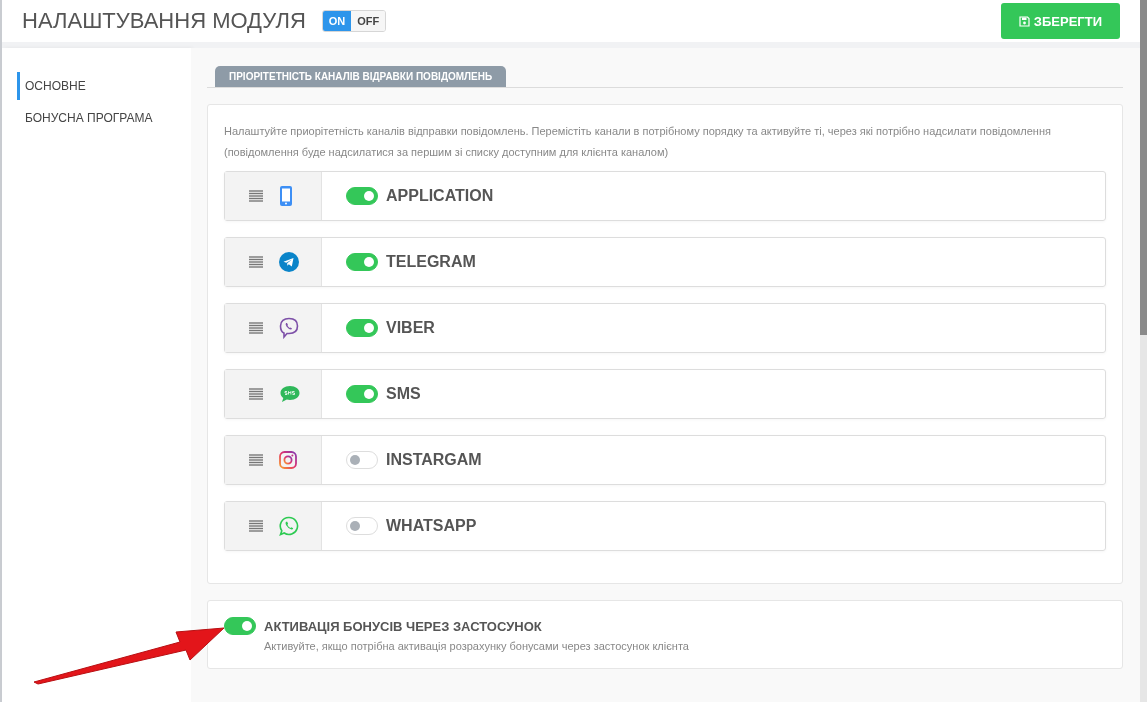 This screenshot has width=1147, height=702. Describe the element at coordinates (104, 118) in the screenshot. I see `sidebar-item: БОНУСНА ПРОГРАМА` at that location.